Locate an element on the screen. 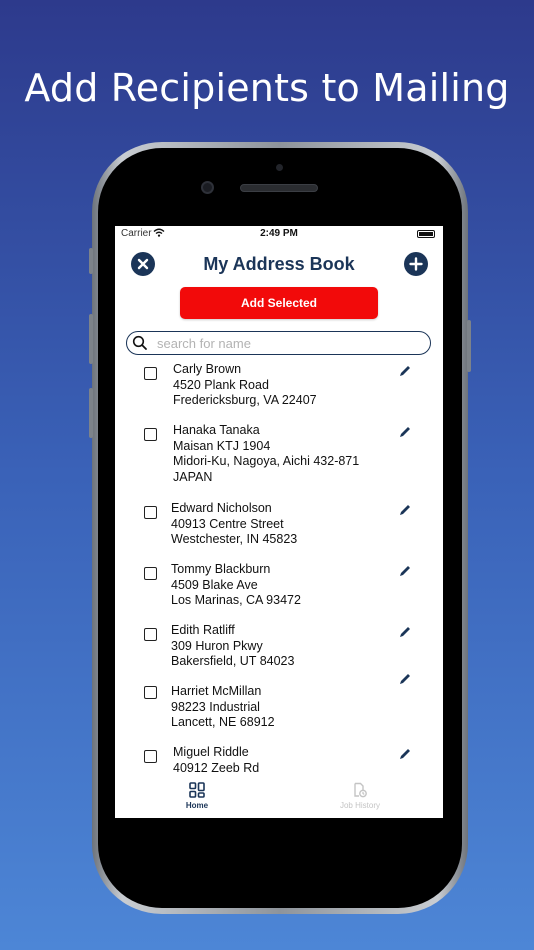 This screenshot has height=950, width=534. tab-home-label: Home is located at coordinates (197, 805).